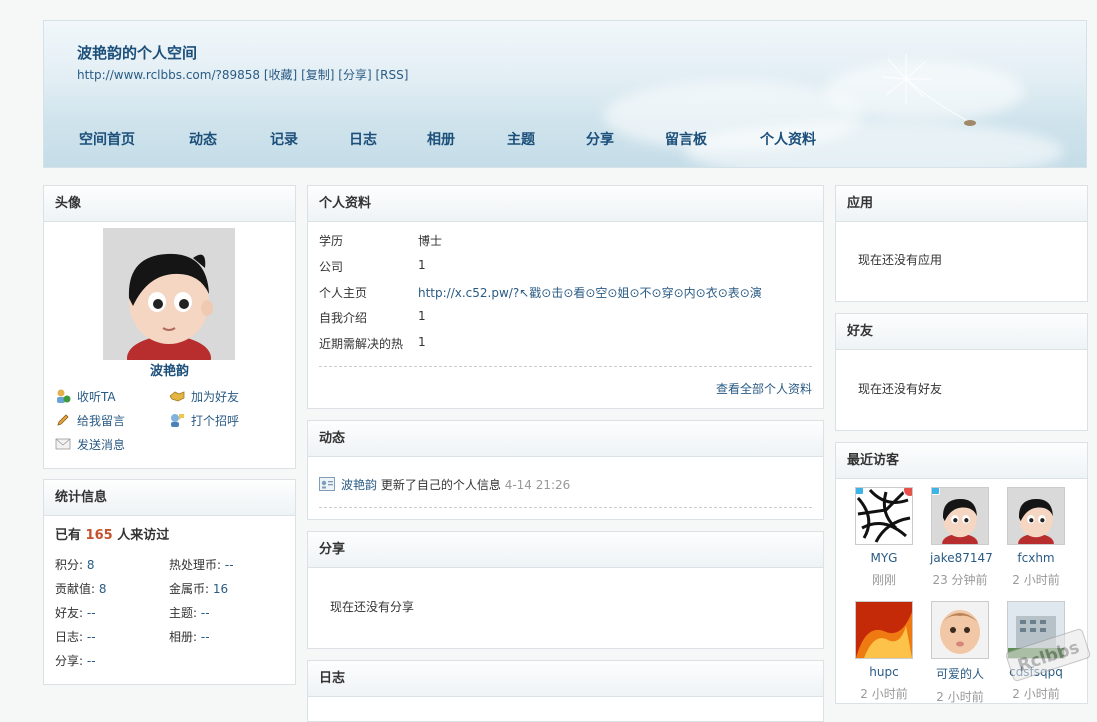  I want to click on visitor-time: 23 分钟前, so click(960, 580).